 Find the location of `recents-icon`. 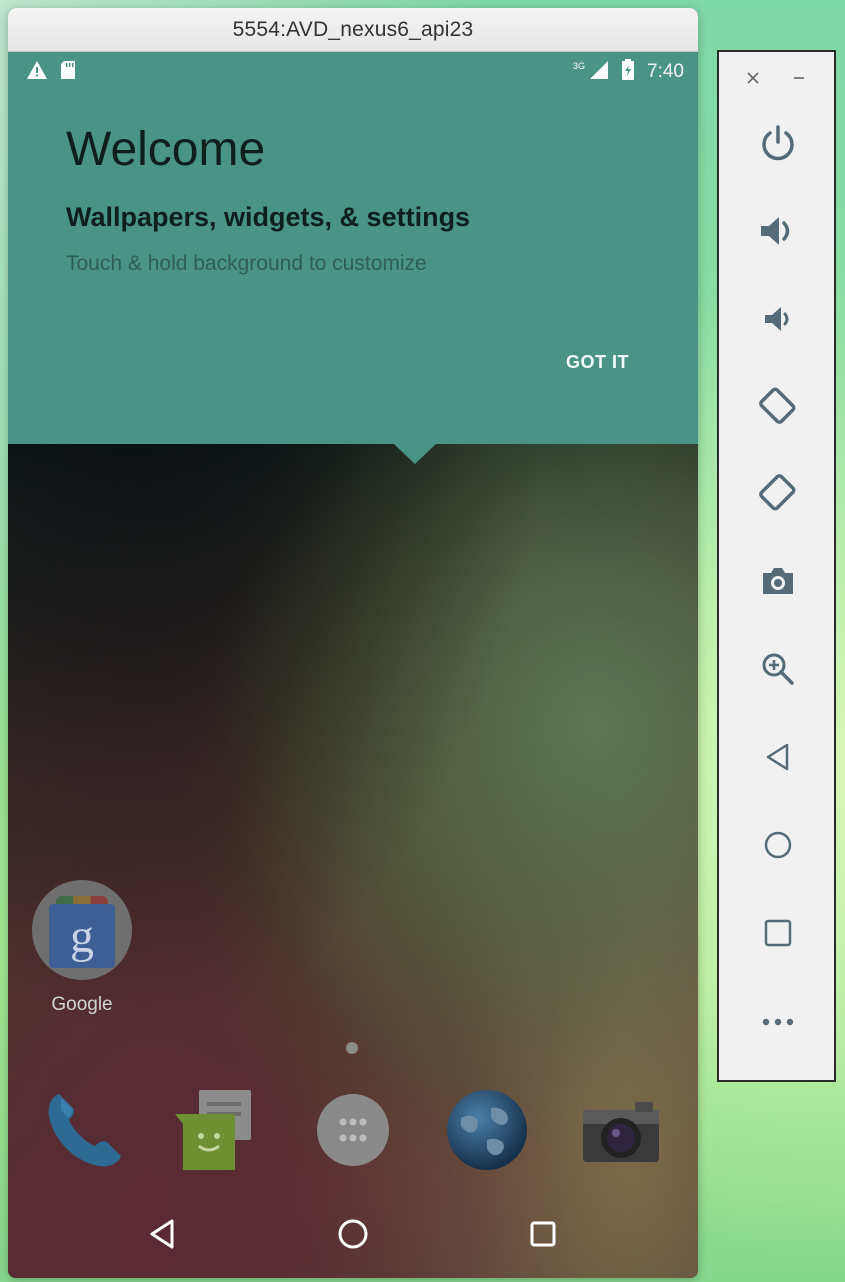

recents-icon is located at coordinates (543, 1236).